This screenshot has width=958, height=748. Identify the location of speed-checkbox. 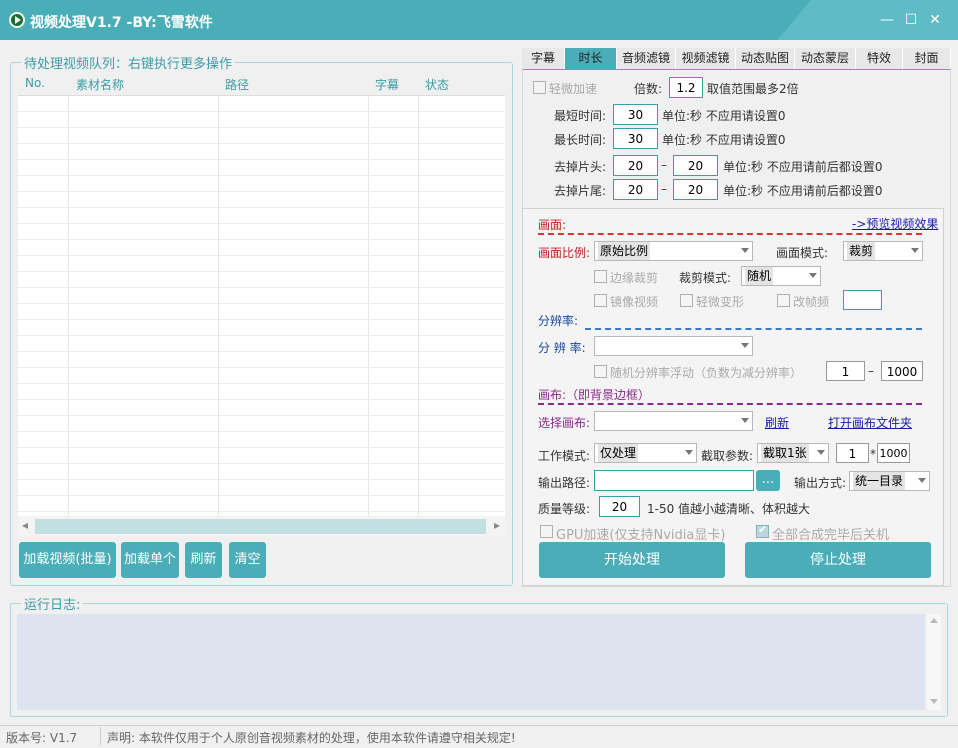
(539, 87).